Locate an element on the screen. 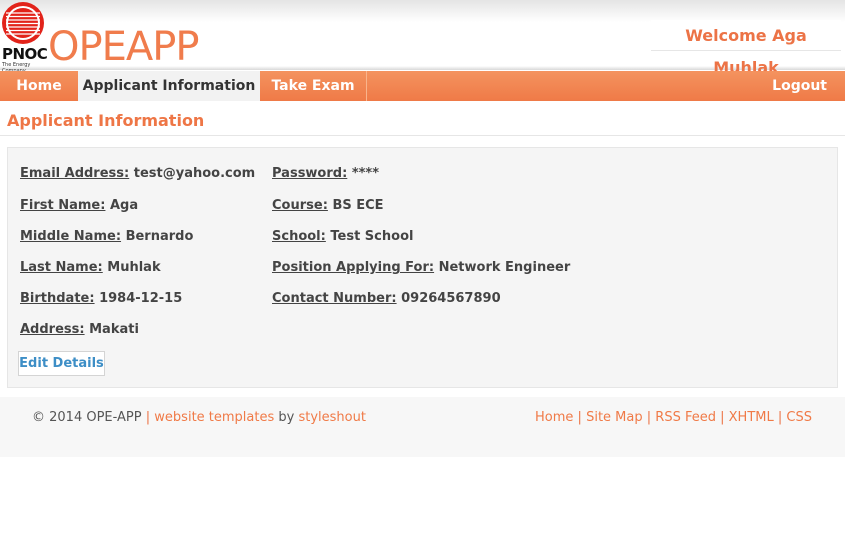 This screenshot has height=558, width=845. position-value: Network Engineer is located at coordinates (504, 267).